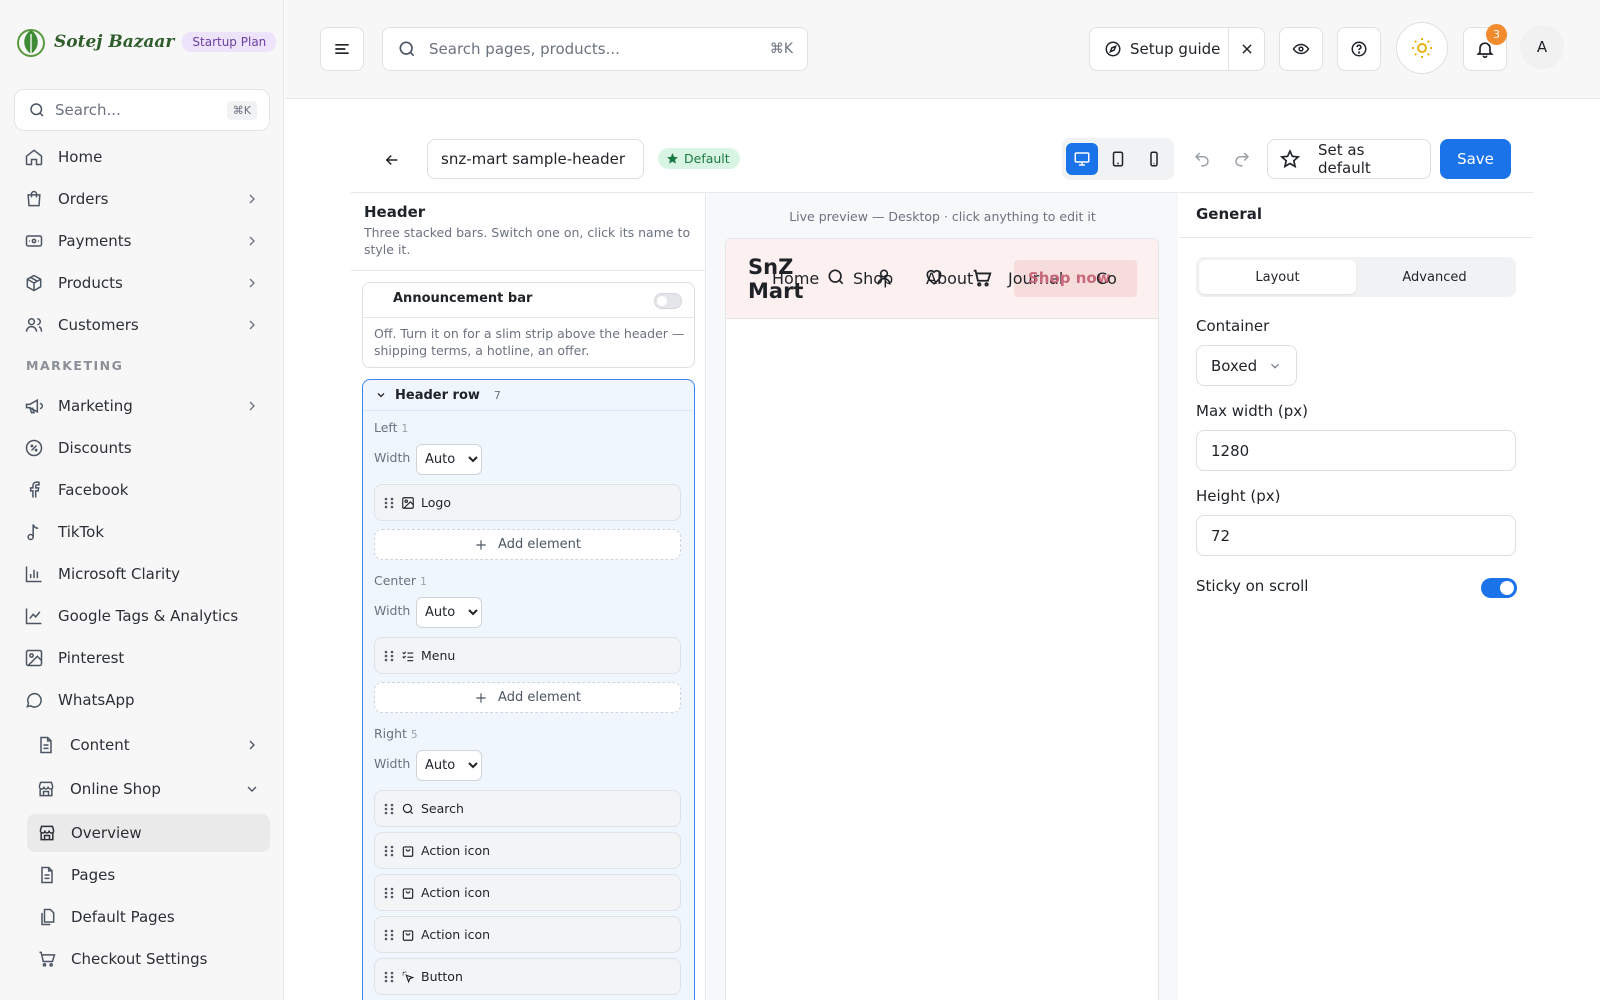 Image resolution: width=1600 pixels, height=1000 pixels. What do you see at coordinates (668, 301) in the screenshot?
I see `announcement-bar-toggle` at bounding box center [668, 301].